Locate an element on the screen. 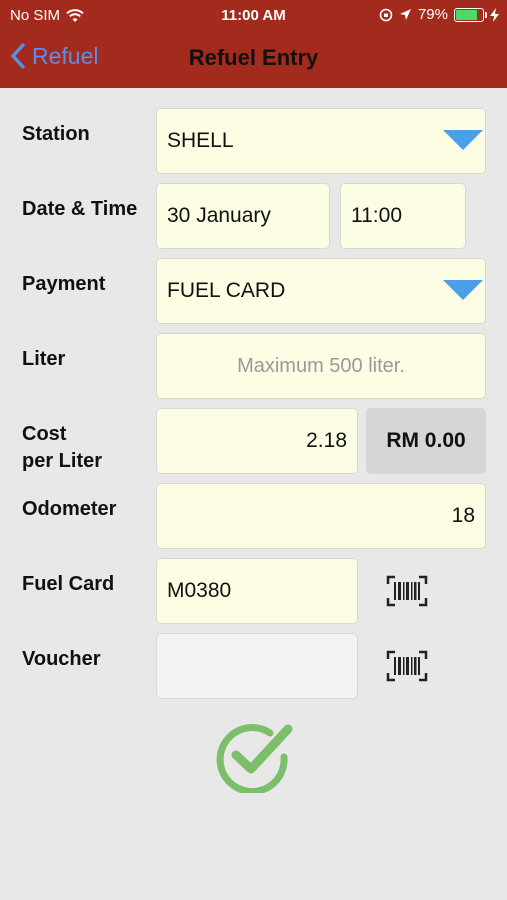  fuel-card-value: M0380 is located at coordinates (199, 590).